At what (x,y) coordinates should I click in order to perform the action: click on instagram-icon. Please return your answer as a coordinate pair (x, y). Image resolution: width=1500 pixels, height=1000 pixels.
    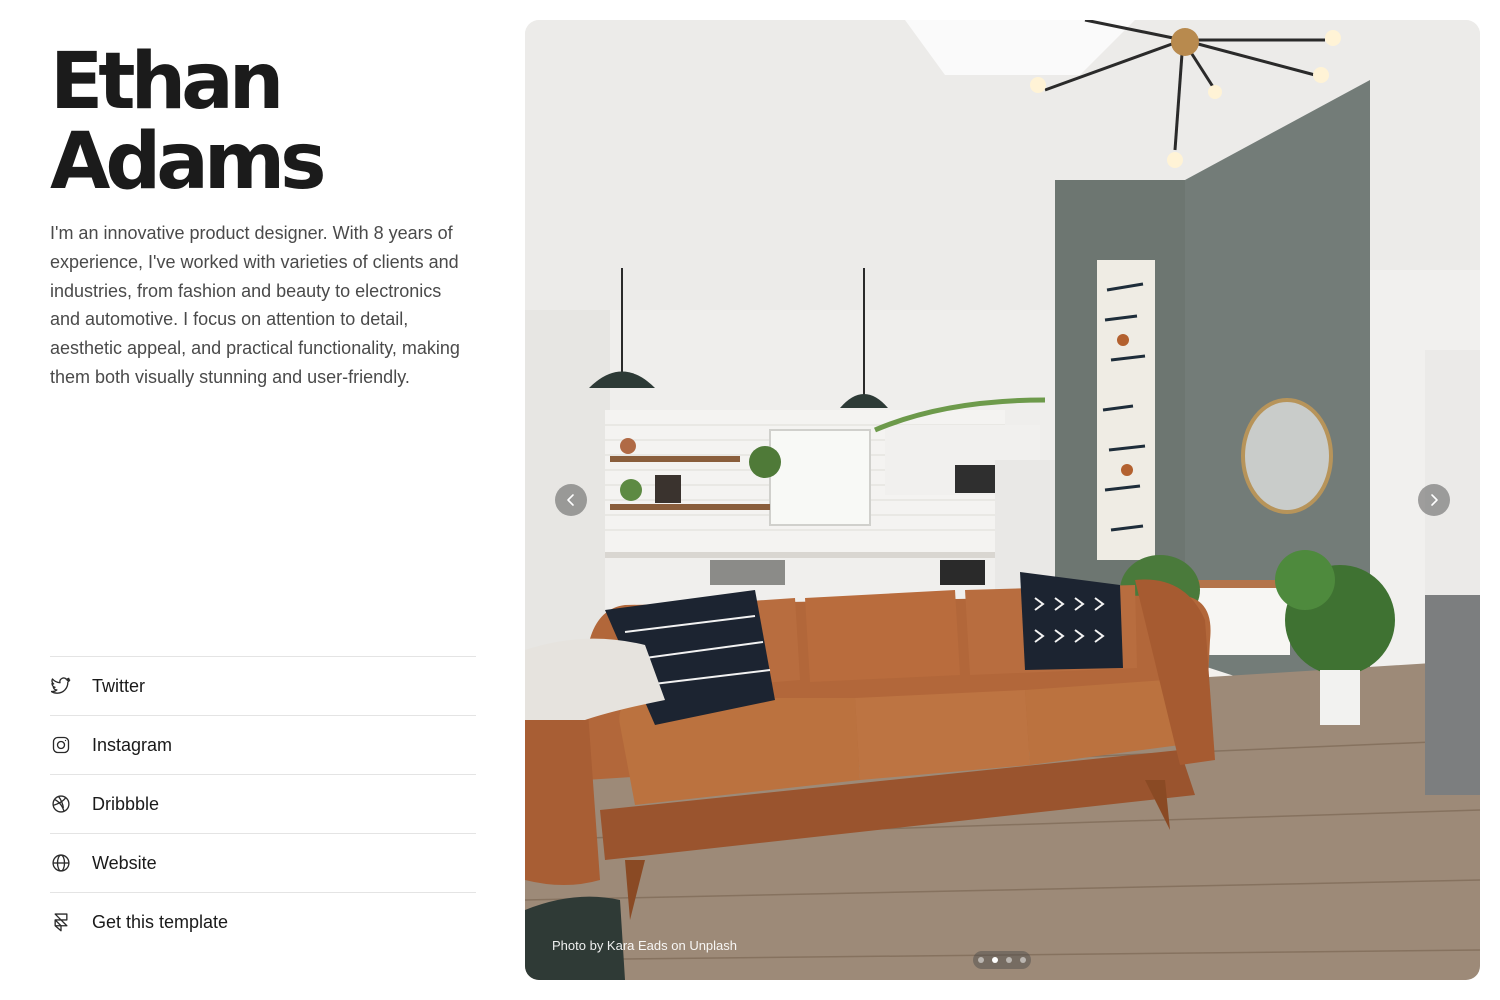
    Looking at the image, I should click on (61, 745).